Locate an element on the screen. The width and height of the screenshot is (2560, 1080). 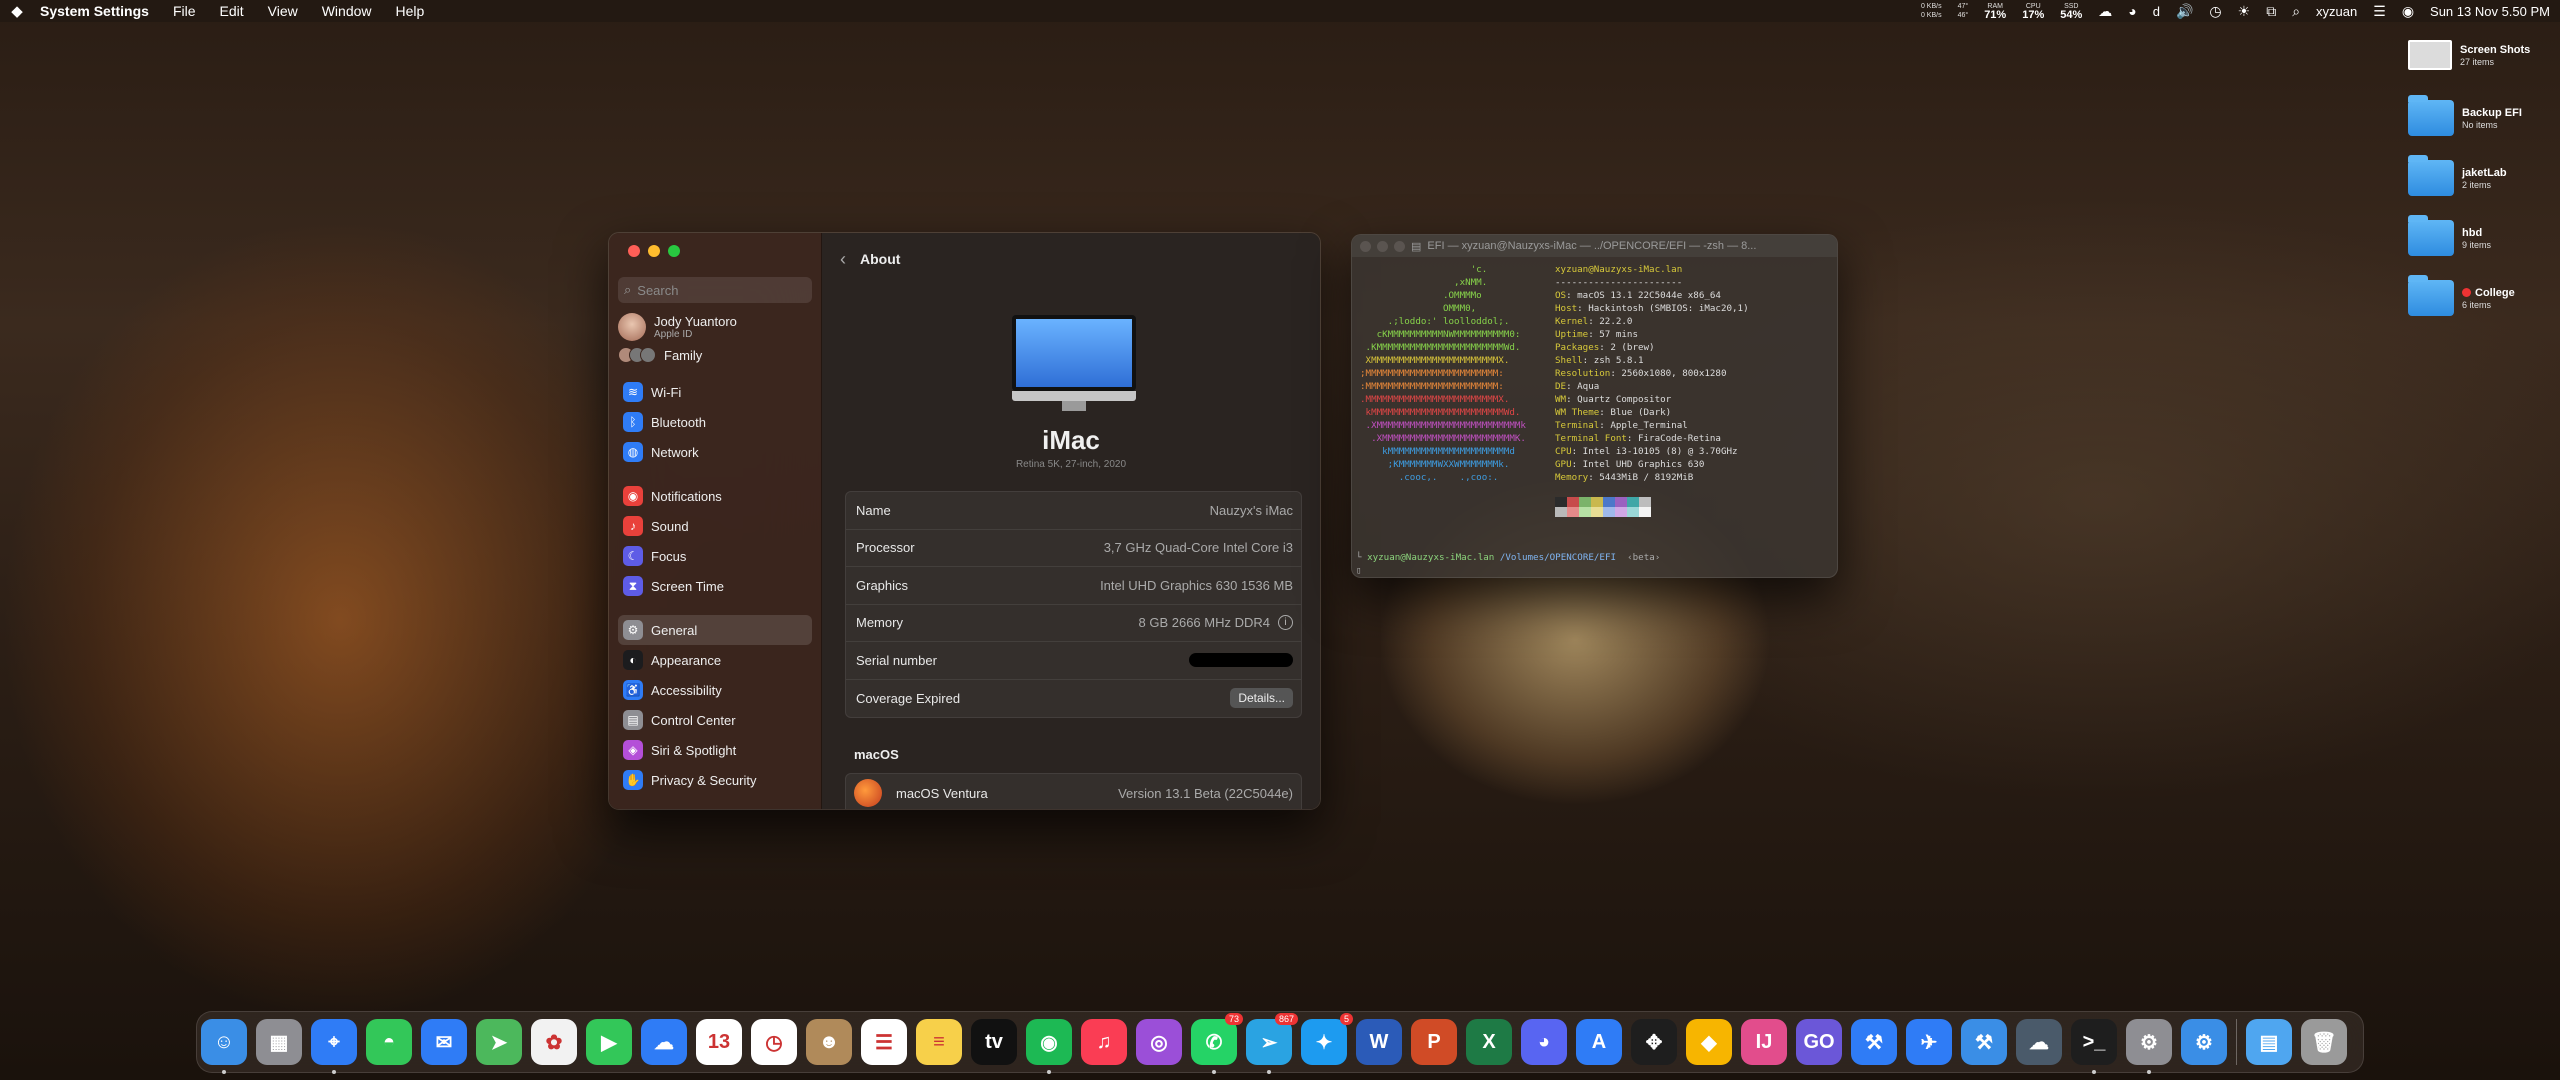
menu-window: Window is located at coordinates (347, 11).